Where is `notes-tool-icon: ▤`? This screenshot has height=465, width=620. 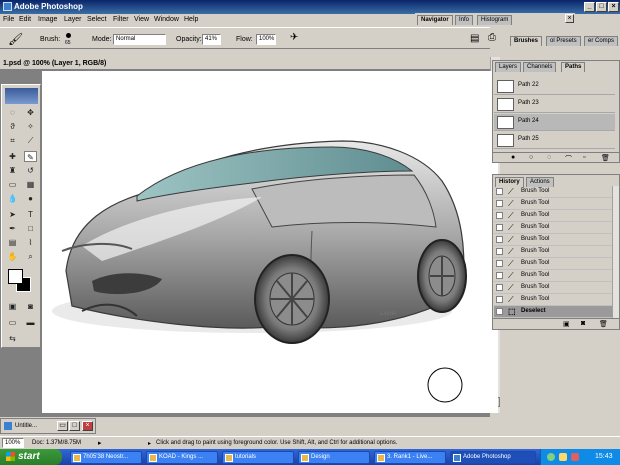 notes-tool-icon: ▤ is located at coordinates (12, 242).